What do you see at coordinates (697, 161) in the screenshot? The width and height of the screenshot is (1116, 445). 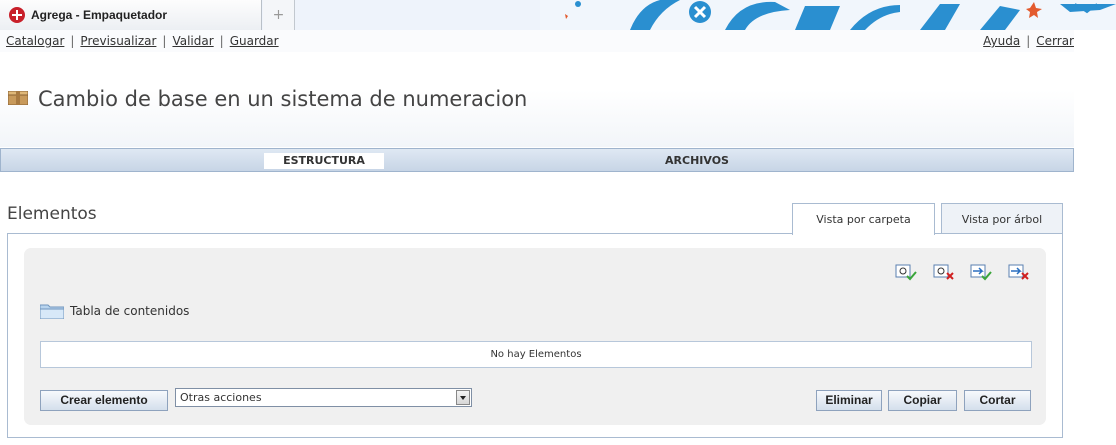 I see `tab-archivos: ARCHIVOS` at bounding box center [697, 161].